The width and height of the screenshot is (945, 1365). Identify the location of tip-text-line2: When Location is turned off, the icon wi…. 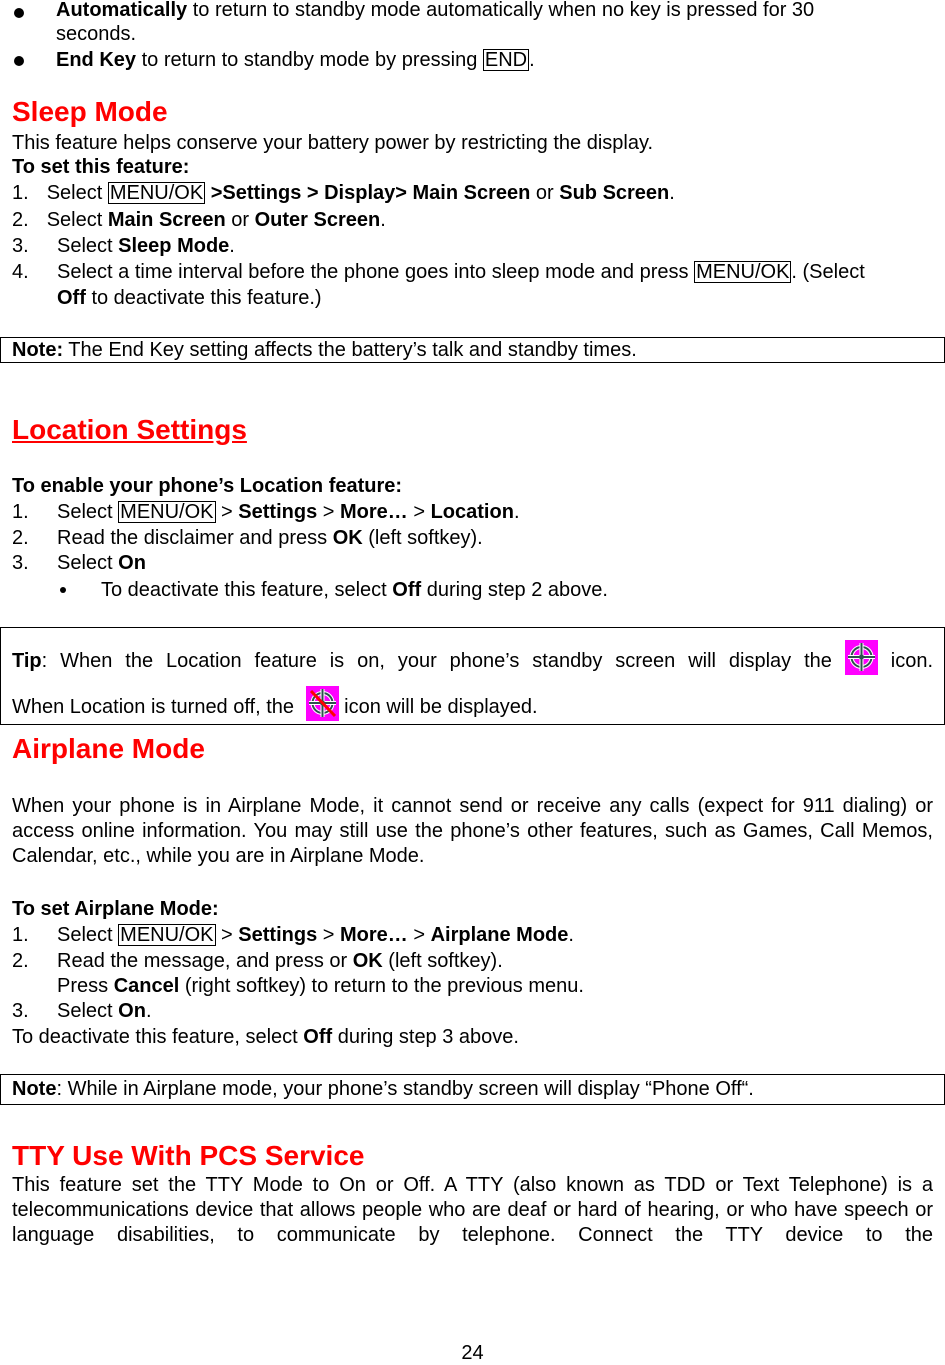
(275, 705).